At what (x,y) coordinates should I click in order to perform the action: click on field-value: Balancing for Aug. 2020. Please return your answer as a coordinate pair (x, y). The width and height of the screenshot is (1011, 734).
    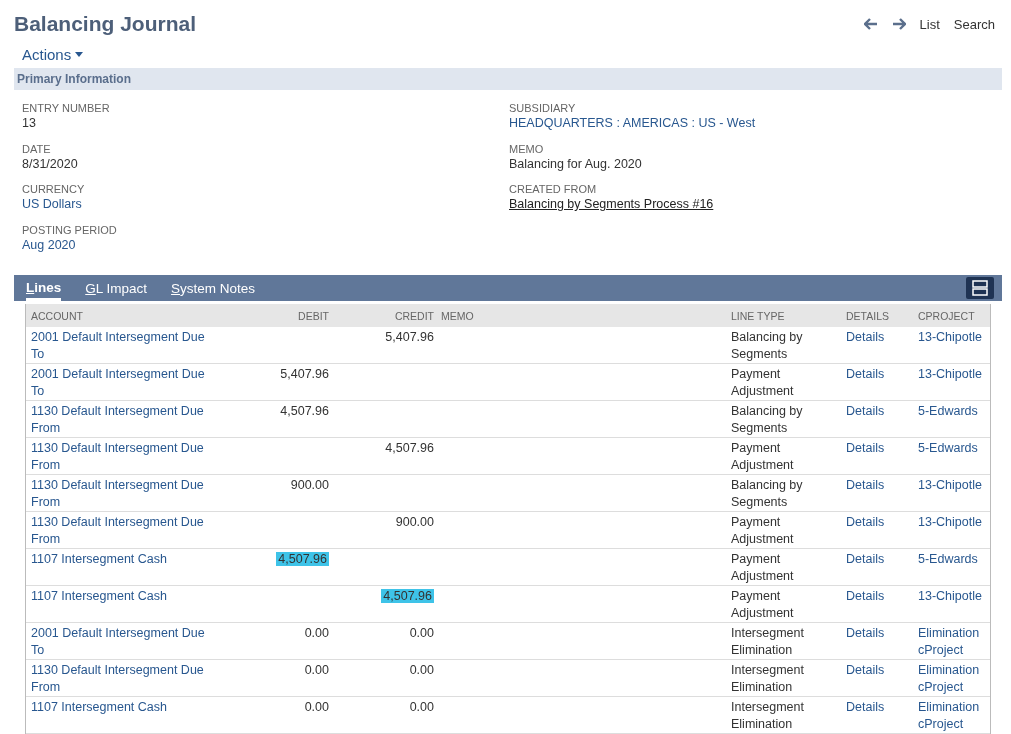
    Looking at the image, I should click on (576, 163).